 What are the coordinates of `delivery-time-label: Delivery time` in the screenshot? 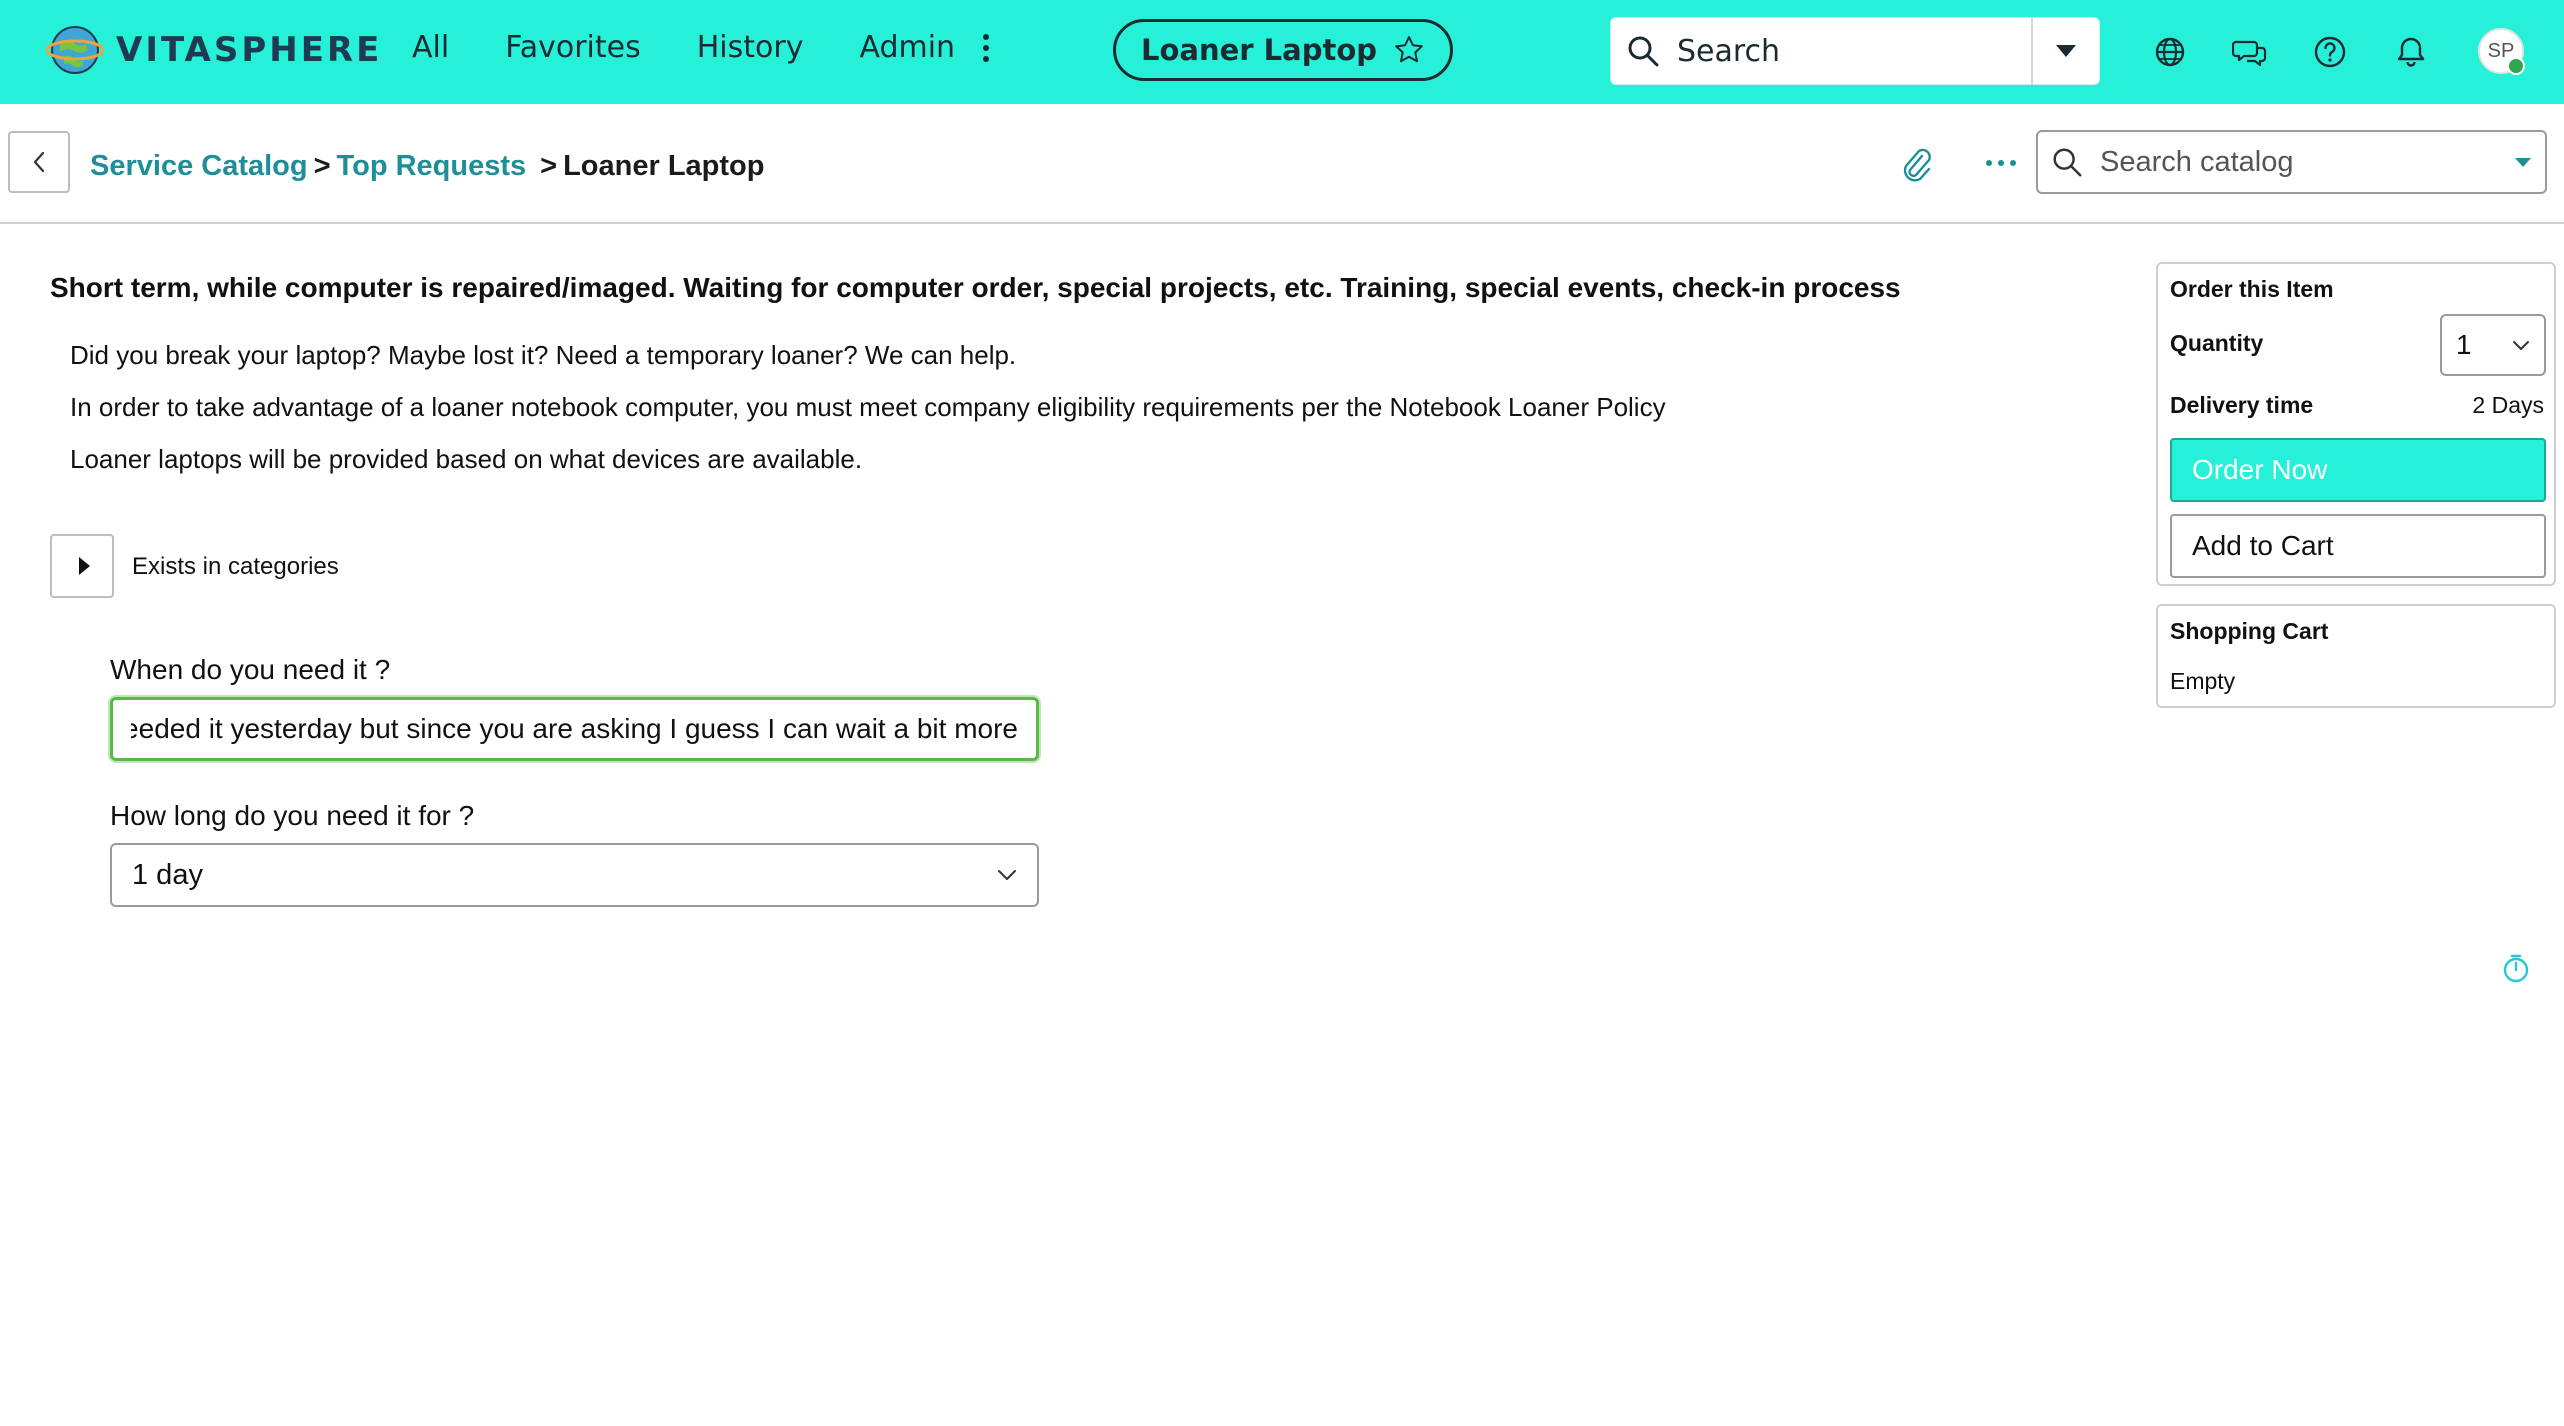 It's located at (2242, 405).